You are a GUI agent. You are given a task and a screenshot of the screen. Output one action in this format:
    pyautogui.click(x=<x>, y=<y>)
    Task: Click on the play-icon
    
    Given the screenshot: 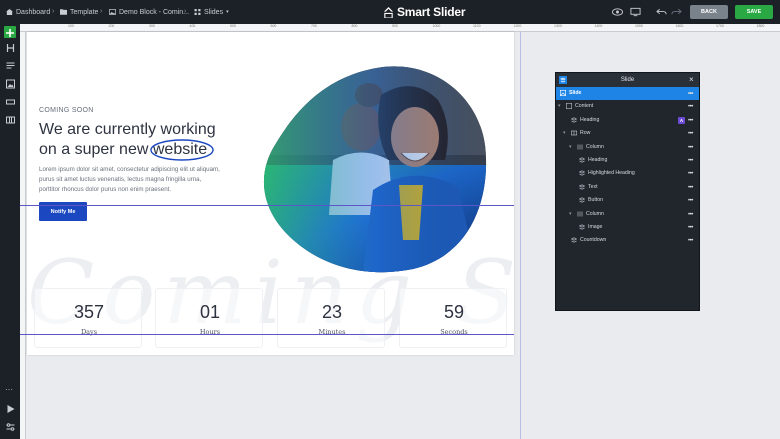 What is the action you would take?
    pyautogui.click(x=10, y=409)
    